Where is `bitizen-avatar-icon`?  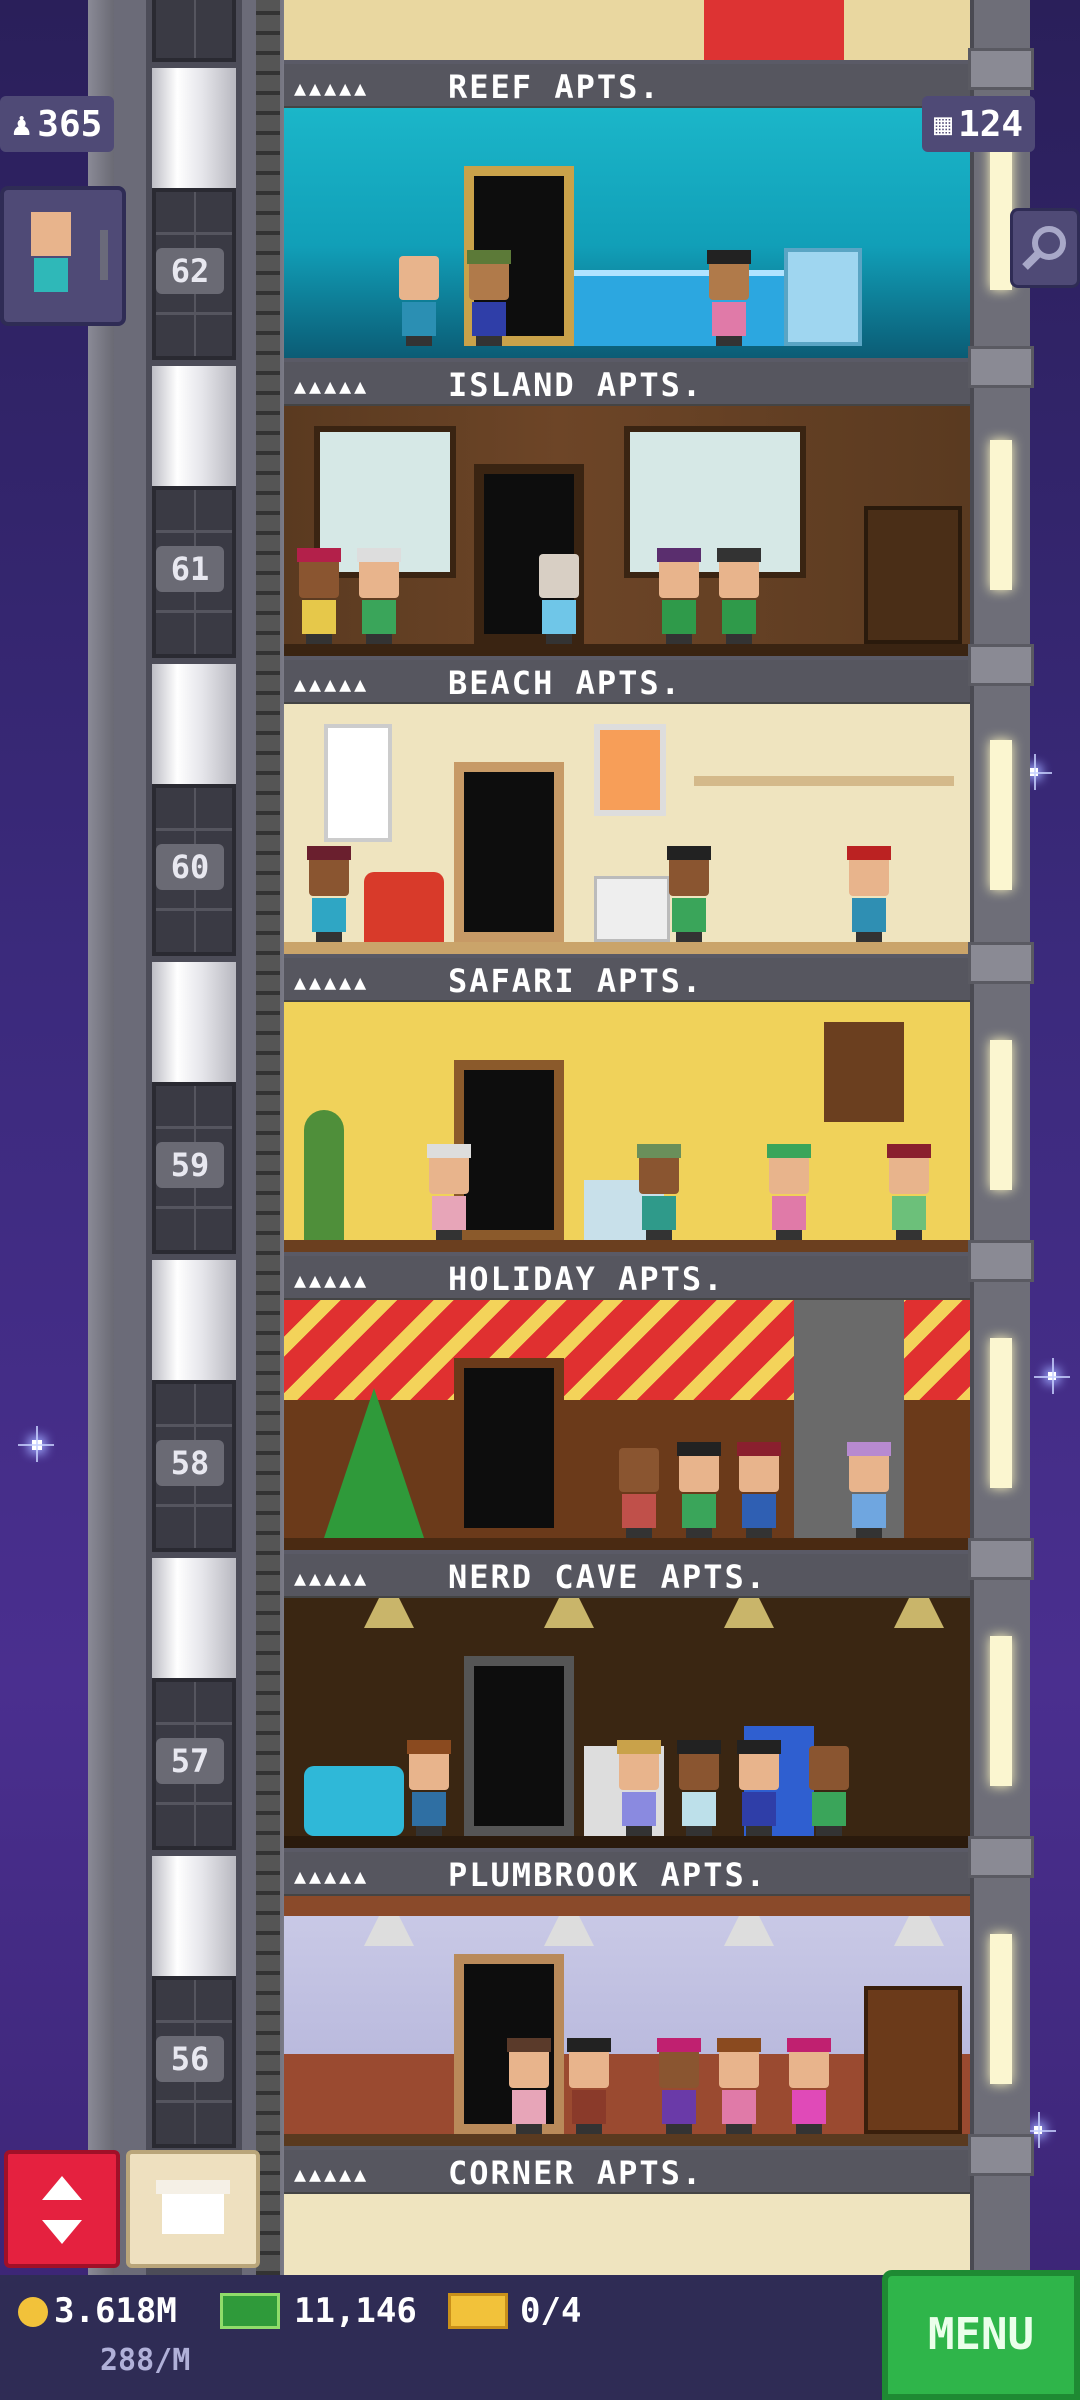 bitizen-avatar-icon is located at coordinates (51, 252).